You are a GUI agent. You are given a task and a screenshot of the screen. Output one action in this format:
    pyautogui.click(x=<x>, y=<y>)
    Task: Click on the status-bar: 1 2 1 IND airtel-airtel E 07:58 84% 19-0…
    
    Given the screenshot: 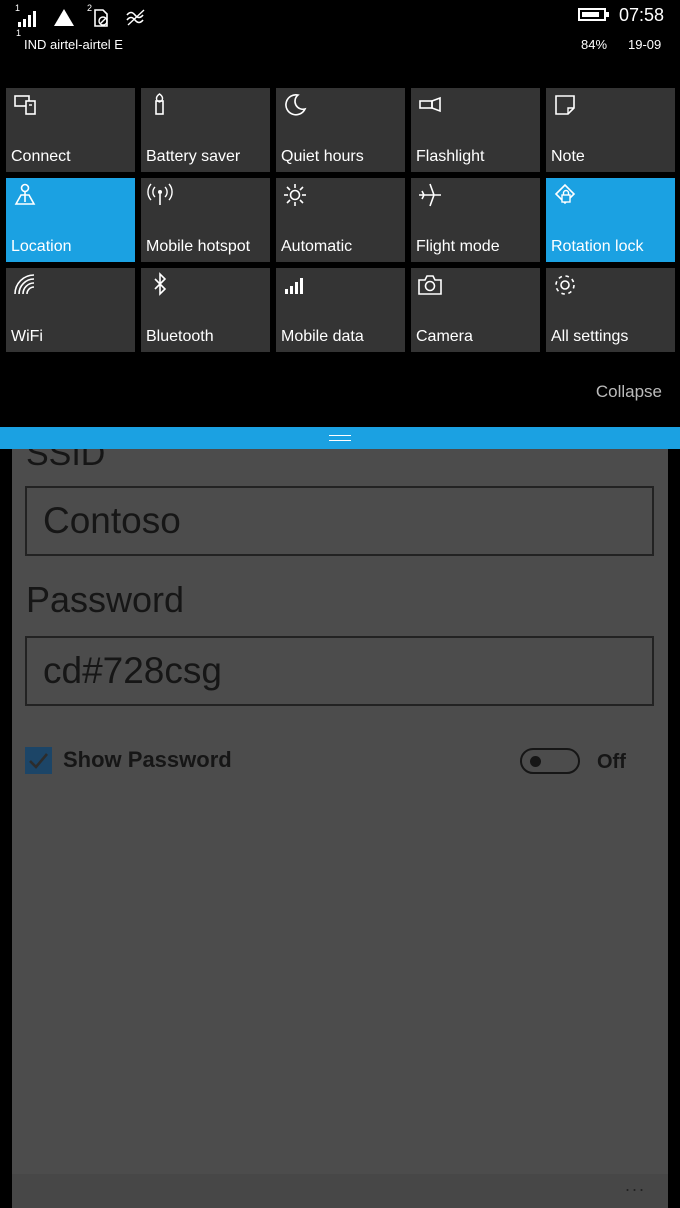 What is the action you would take?
    pyautogui.click(x=340, y=40)
    